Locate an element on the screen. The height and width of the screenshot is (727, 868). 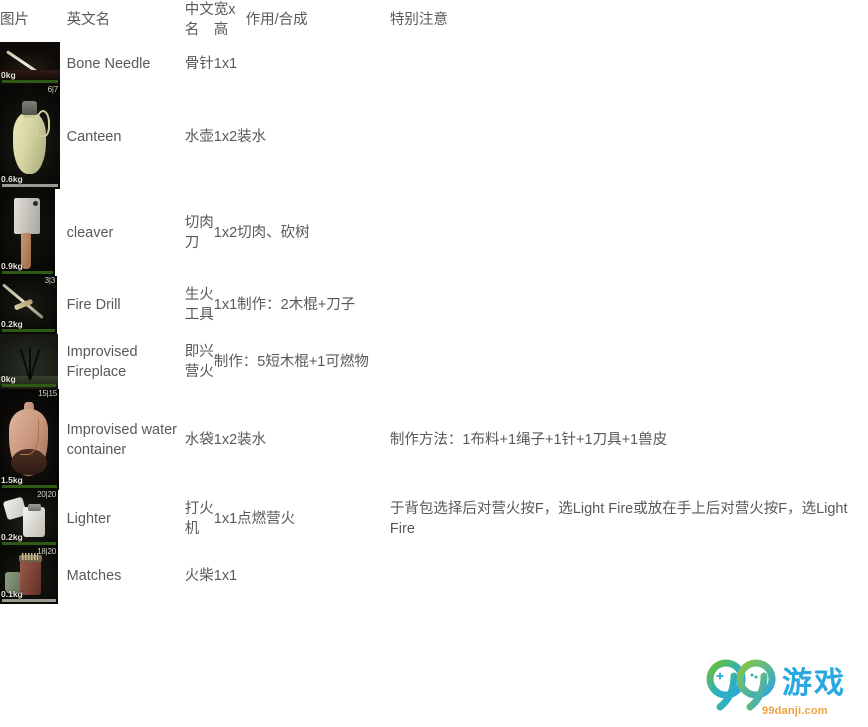
cell-size-use: 1x2装水 is located at coordinates (302, 439).